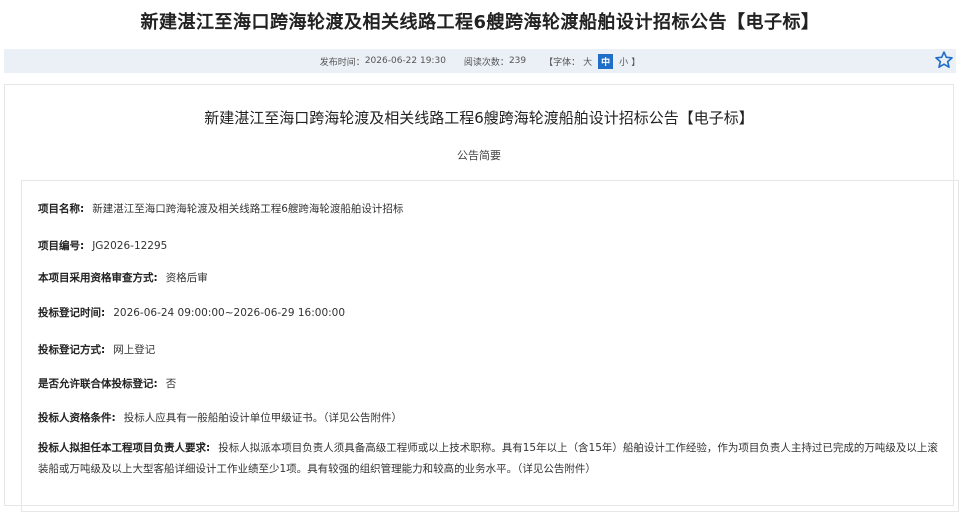  What do you see at coordinates (130, 246) in the screenshot?
I see `field-value: JG2026-12295` at bounding box center [130, 246].